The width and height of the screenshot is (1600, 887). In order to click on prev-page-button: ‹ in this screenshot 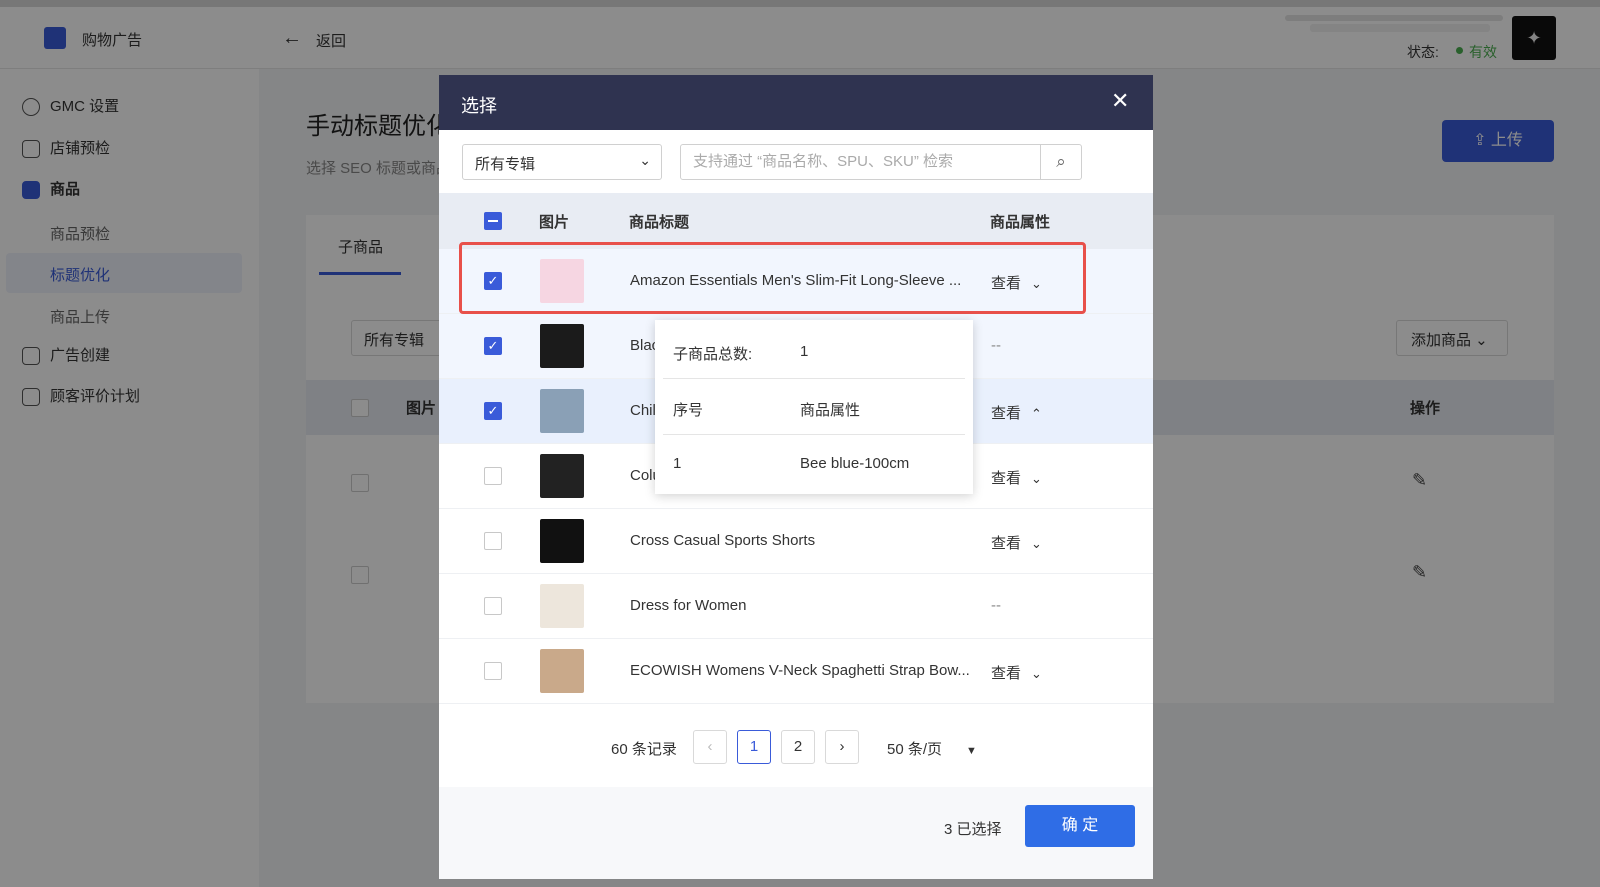, I will do `click(710, 747)`.